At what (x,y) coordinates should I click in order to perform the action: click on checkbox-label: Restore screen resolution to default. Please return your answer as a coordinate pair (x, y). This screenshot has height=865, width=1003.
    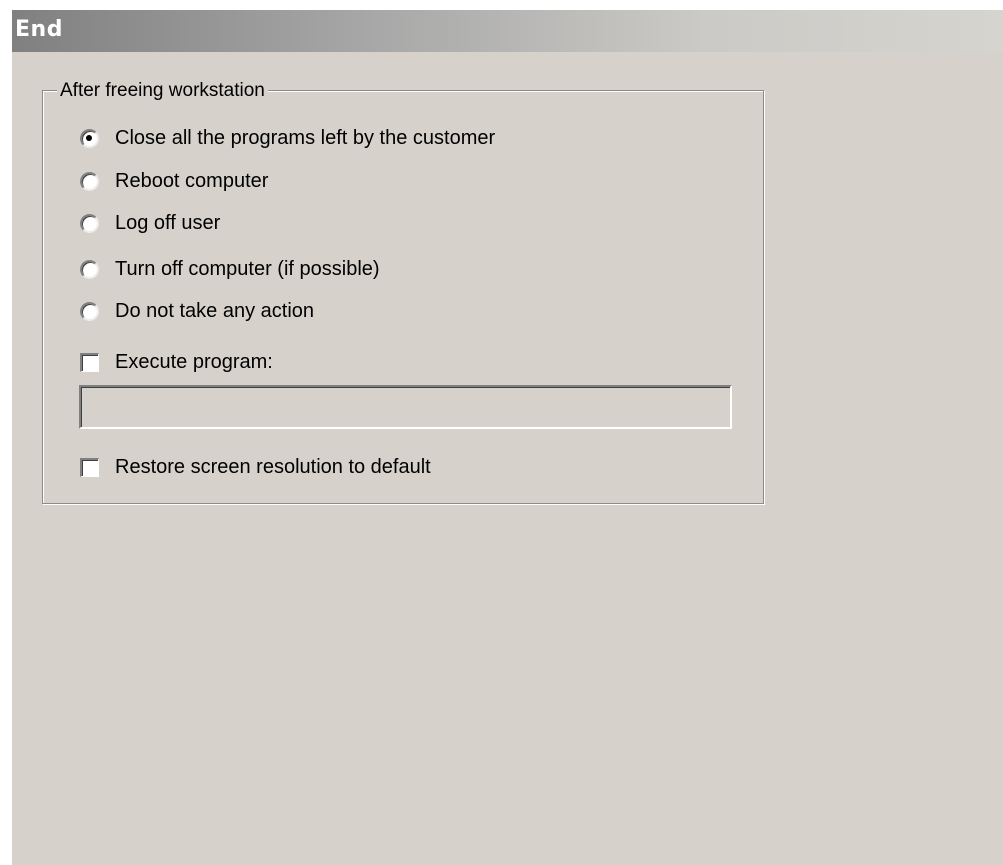
    Looking at the image, I should click on (273, 467).